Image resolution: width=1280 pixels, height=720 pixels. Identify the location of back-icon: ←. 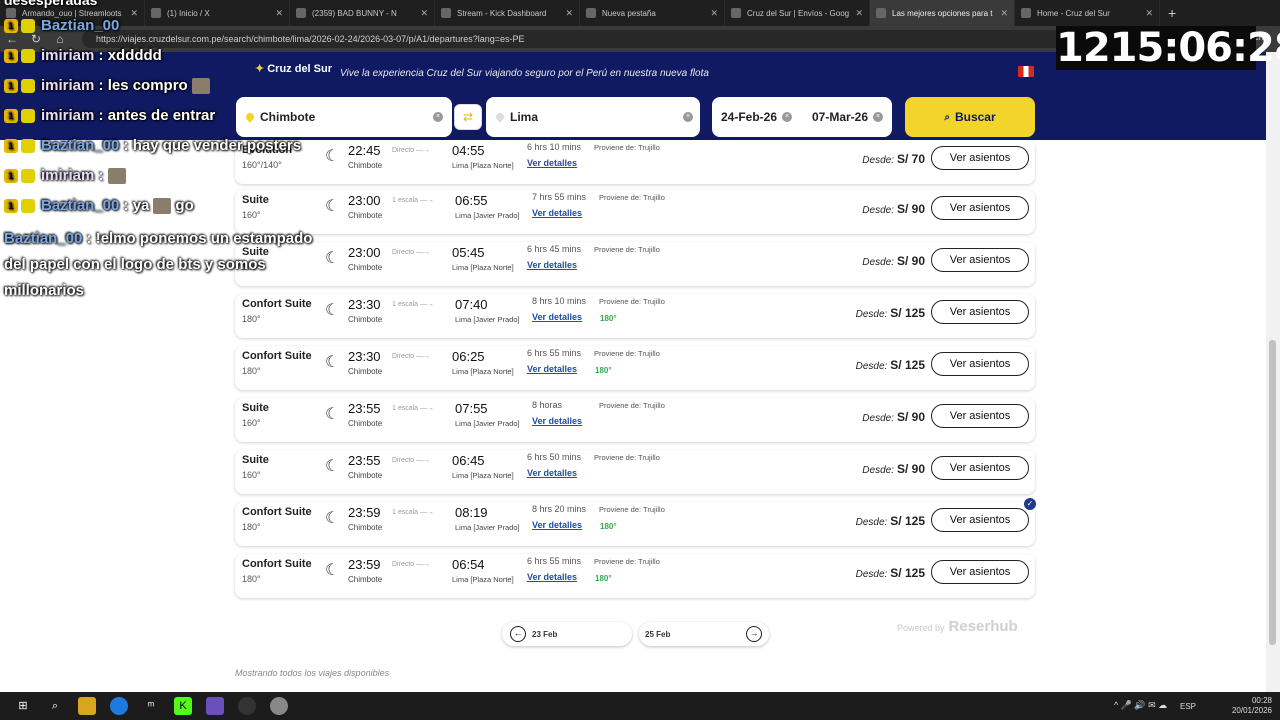
(12, 39).